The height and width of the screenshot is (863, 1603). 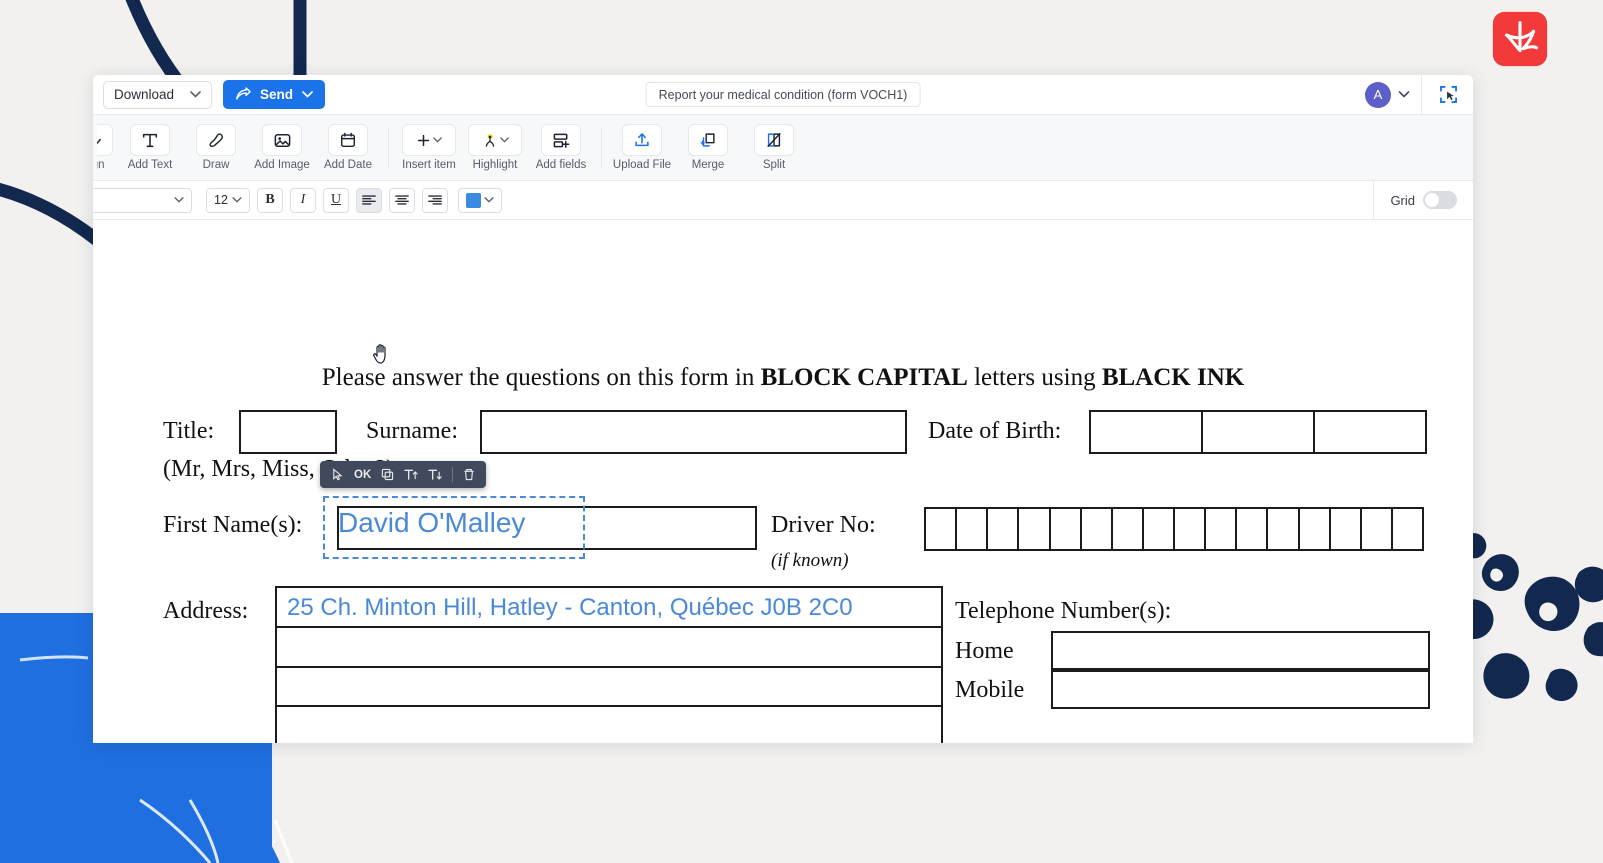 What do you see at coordinates (435, 200) in the screenshot?
I see `align-right-button` at bounding box center [435, 200].